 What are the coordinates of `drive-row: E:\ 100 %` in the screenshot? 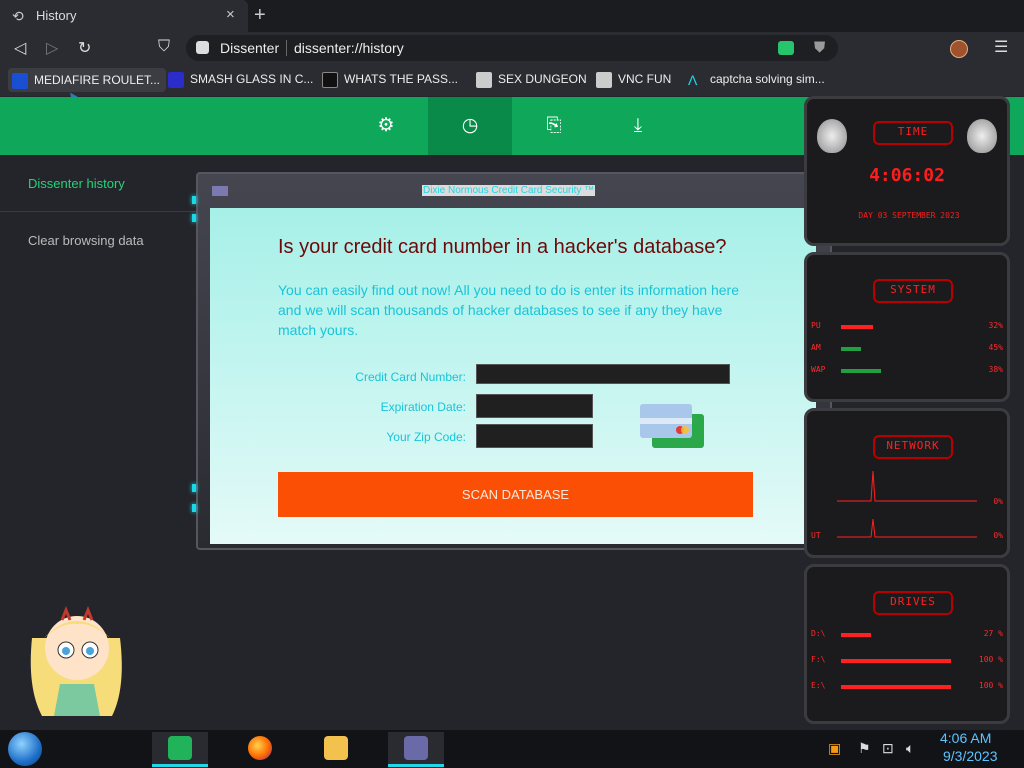 It's located at (907, 687).